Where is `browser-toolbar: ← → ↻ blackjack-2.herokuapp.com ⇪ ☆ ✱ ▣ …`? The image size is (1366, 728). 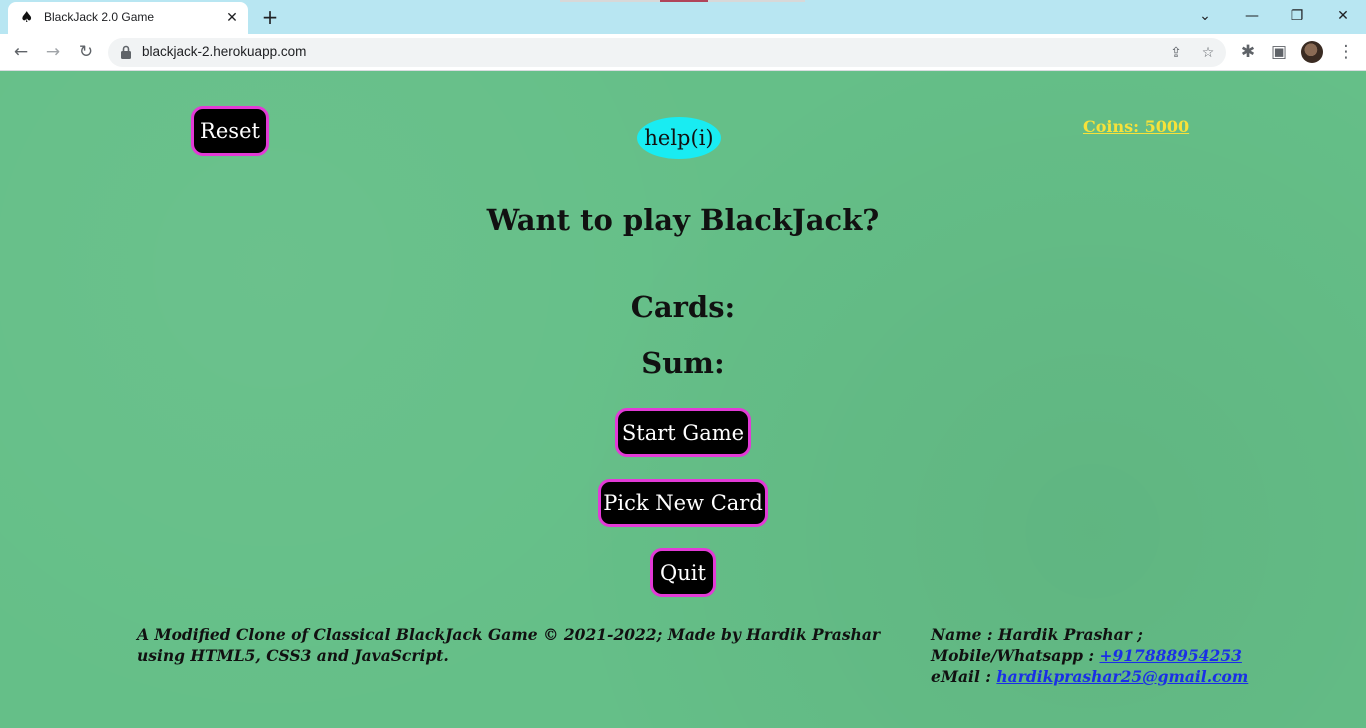 browser-toolbar: ← → ↻ blackjack-2.herokuapp.com ⇪ ☆ ✱ ▣ … is located at coordinates (683, 52).